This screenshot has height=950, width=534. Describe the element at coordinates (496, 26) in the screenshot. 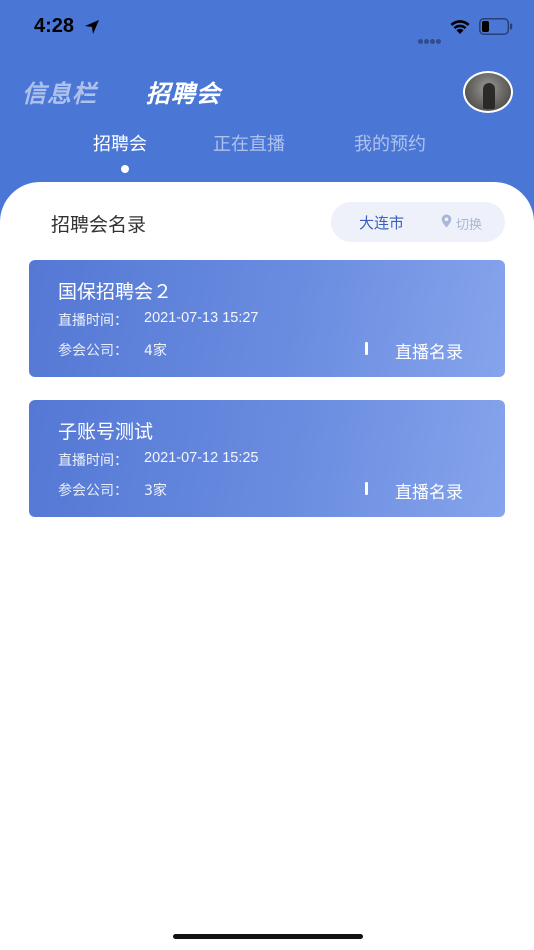

I see `battery-icon` at that location.